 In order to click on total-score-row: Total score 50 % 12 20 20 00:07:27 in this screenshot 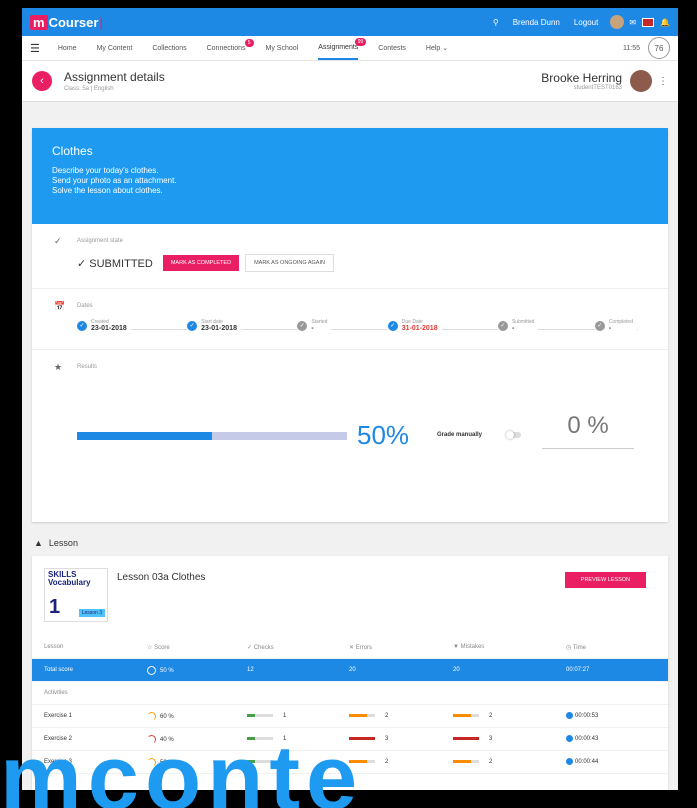, I will do `click(350, 670)`.